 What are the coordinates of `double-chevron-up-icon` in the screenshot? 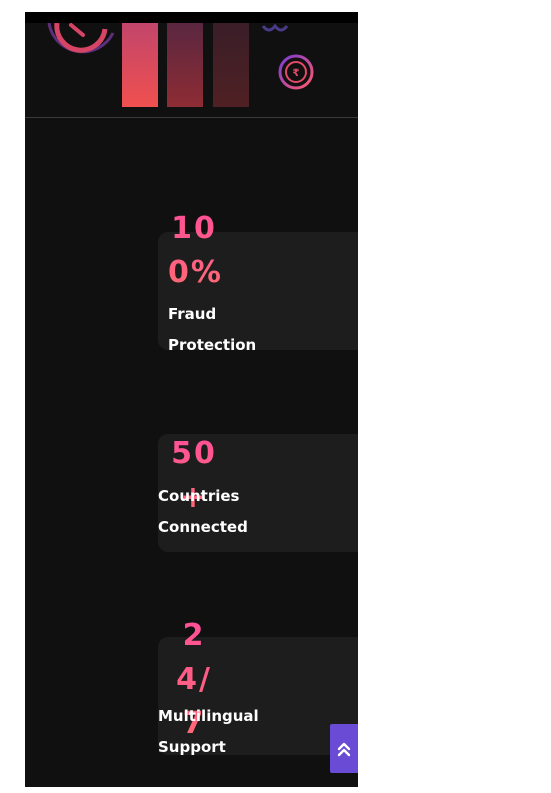 It's located at (344, 749).